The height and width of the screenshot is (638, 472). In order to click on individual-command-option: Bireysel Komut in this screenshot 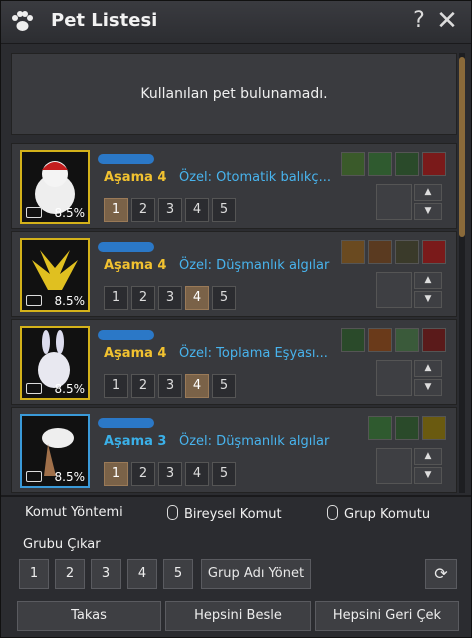, I will do `click(224, 513)`.